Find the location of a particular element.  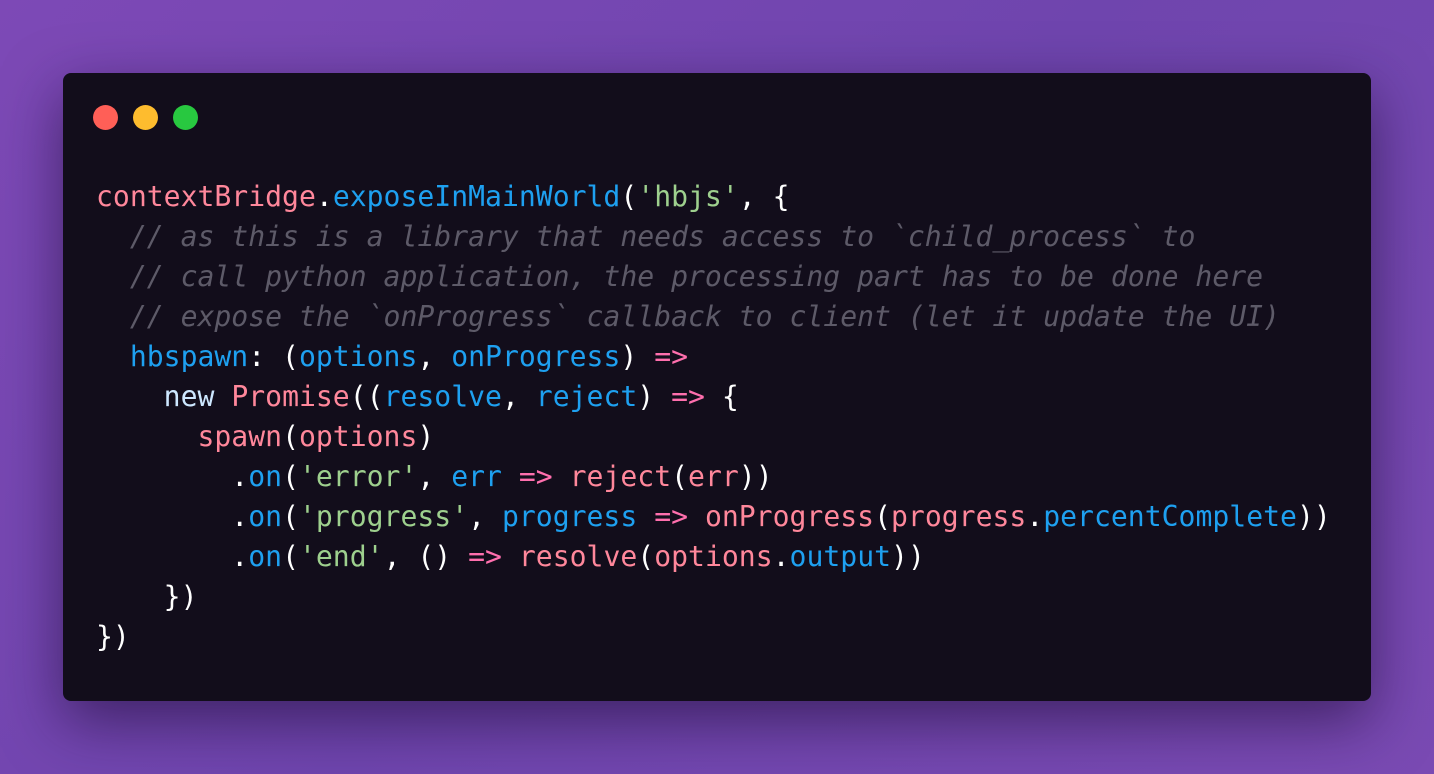

code-line: new Promise((resolve, reject) => { is located at coordinates (713, 397).